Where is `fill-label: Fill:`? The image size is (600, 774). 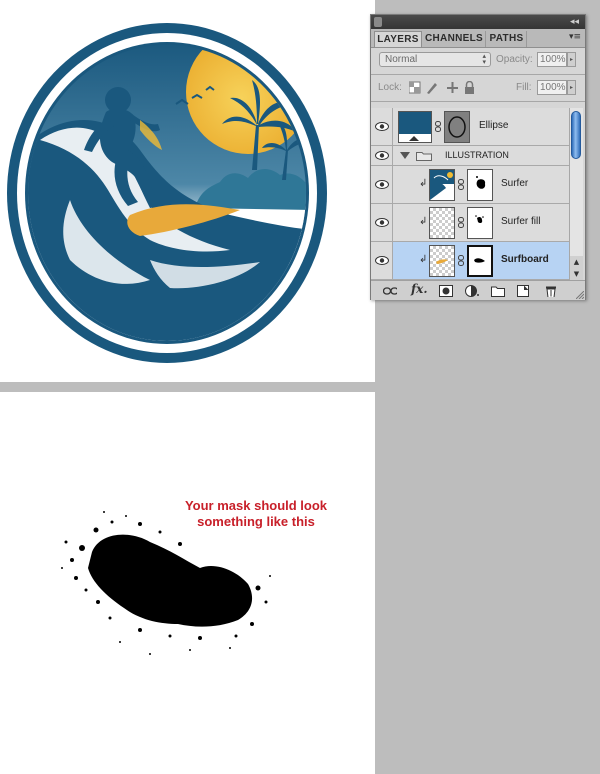
fill-label: Fill: is located at coordinates (524, 87).